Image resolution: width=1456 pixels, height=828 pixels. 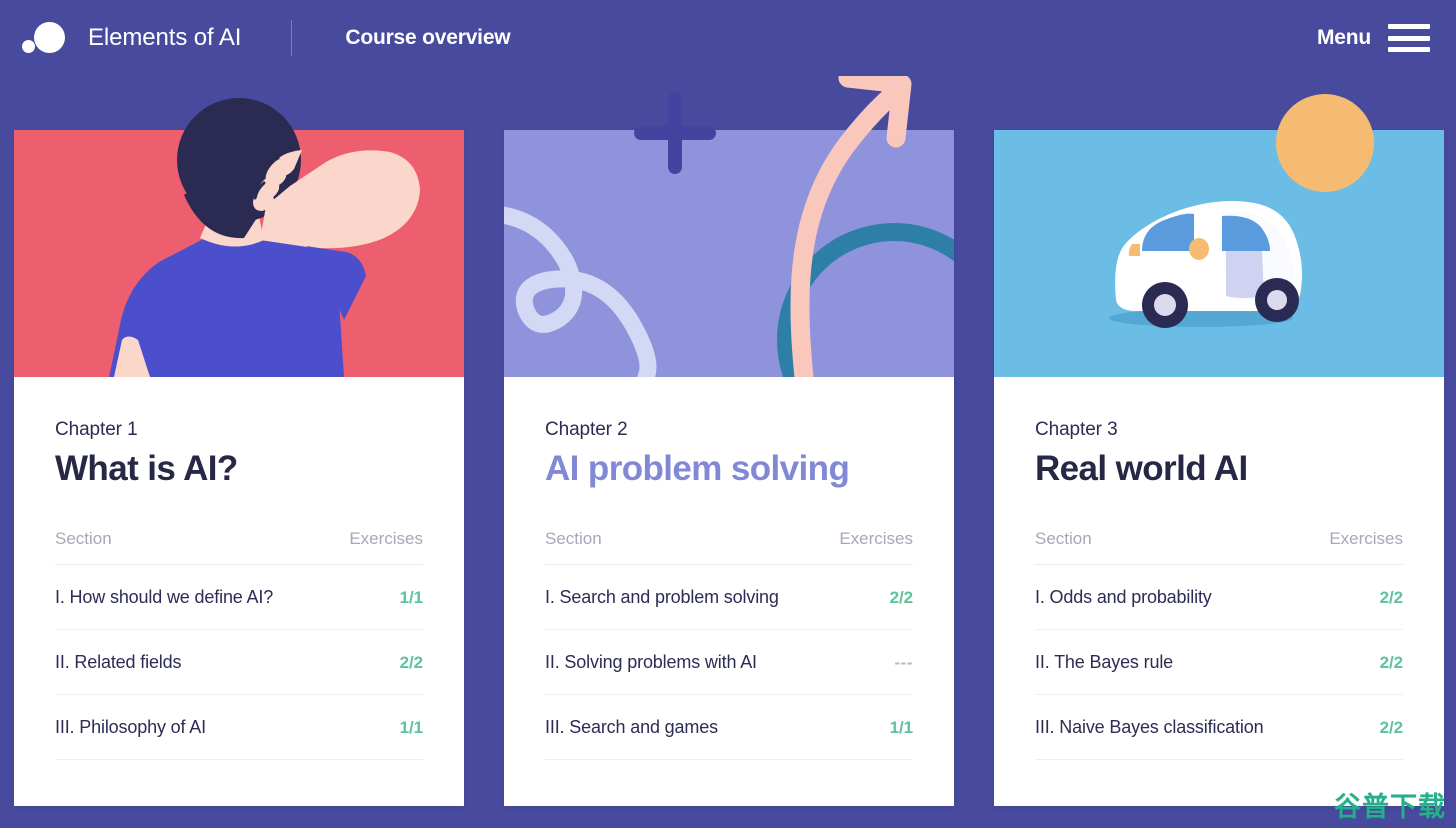 What do you see at coordinates (1343, 37) in the screenshot?
I see `menu-label: Menu` at bounding box center [1343, 37].